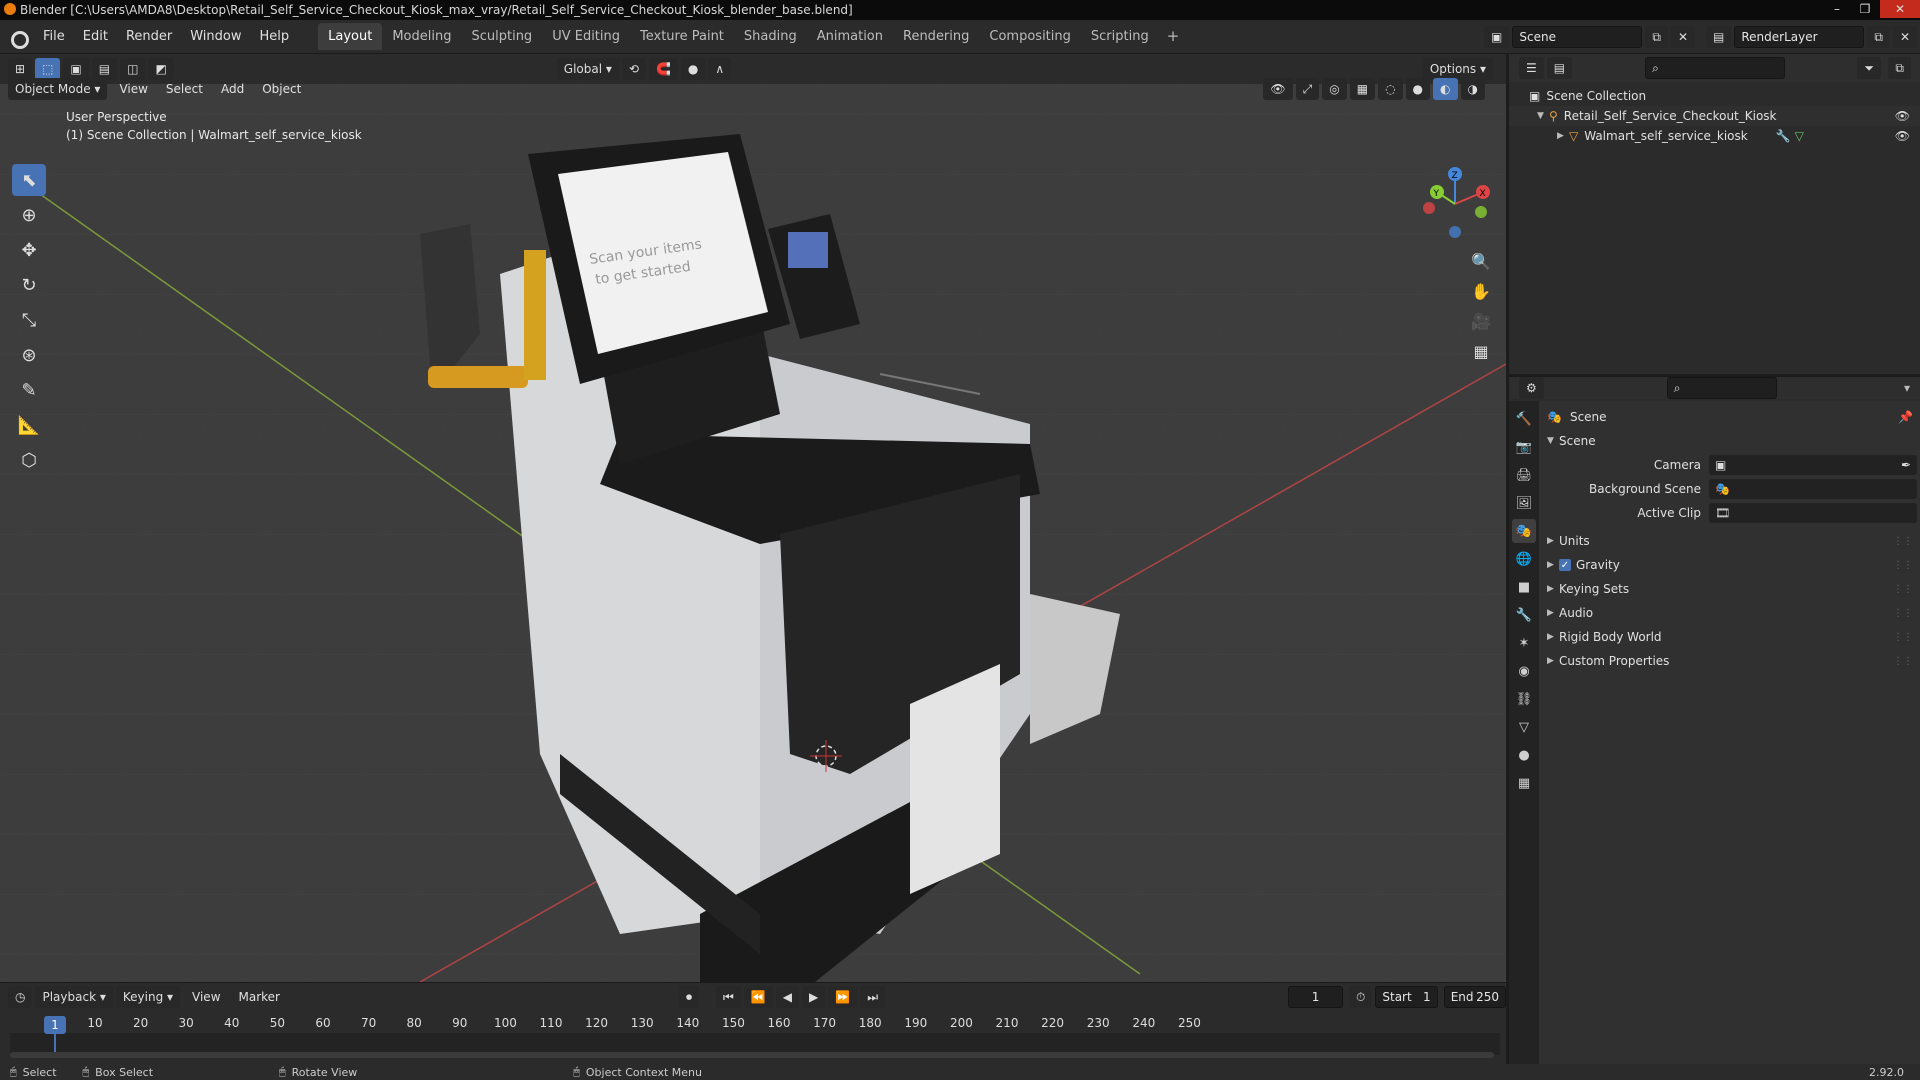 This screenshot has width=1920, height=1080. Describe the element at coordinates (29, 250) in the screenshot. I see `move-tool-icon: ✥` at that location.